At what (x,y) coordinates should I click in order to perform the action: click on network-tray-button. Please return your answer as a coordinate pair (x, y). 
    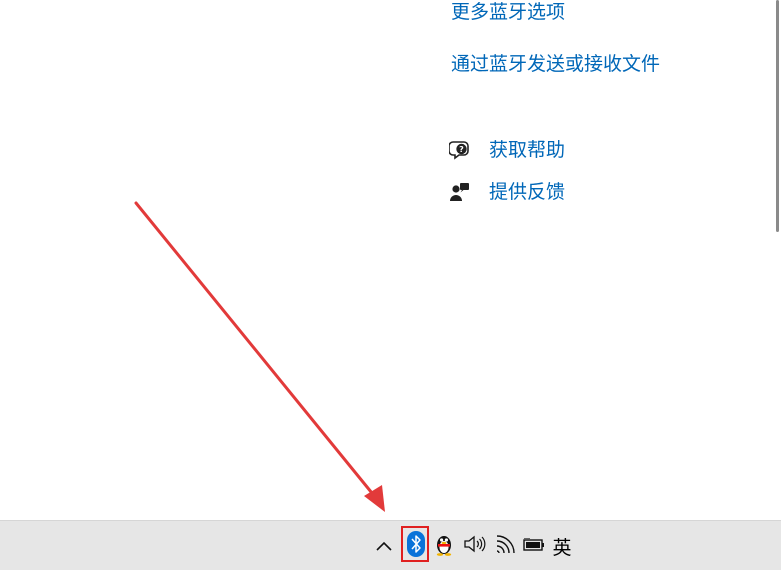
    Looking at the image, I should click on (505, 546).